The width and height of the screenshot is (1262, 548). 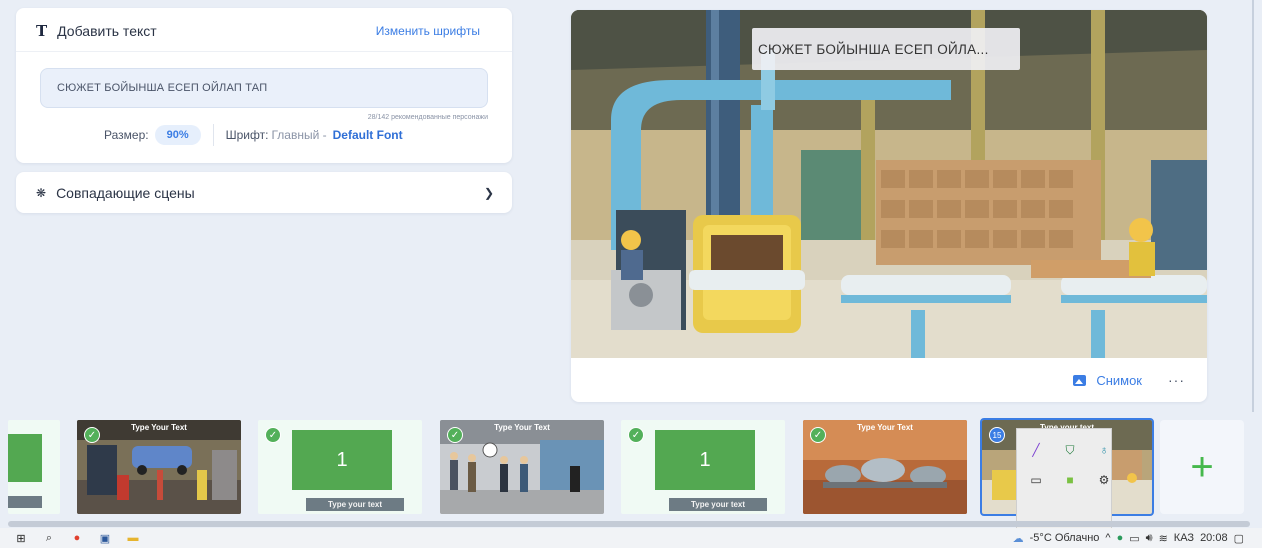 What do you see at coordinates (1119, 380) in the screenshot?
I see `snapshot-label: Снимок` at bounding box center [1119, 380].